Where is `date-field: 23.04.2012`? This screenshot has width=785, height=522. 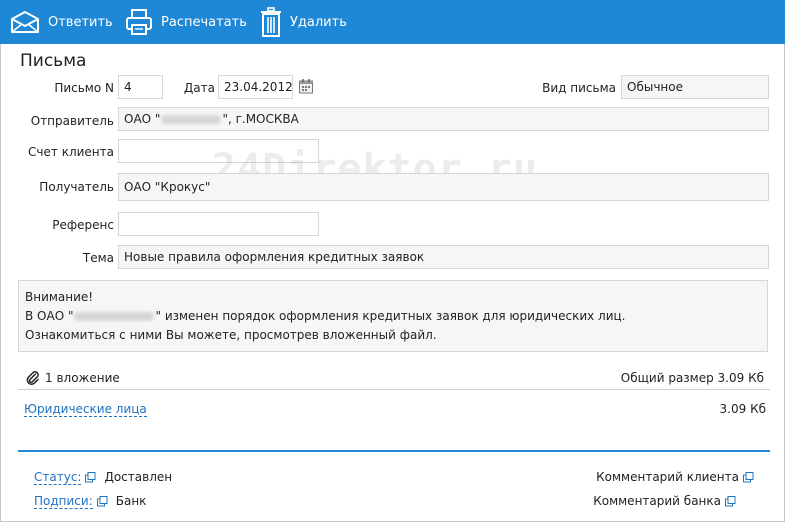
date-field: 23.04.2012 is located at coordinates (255, 87).